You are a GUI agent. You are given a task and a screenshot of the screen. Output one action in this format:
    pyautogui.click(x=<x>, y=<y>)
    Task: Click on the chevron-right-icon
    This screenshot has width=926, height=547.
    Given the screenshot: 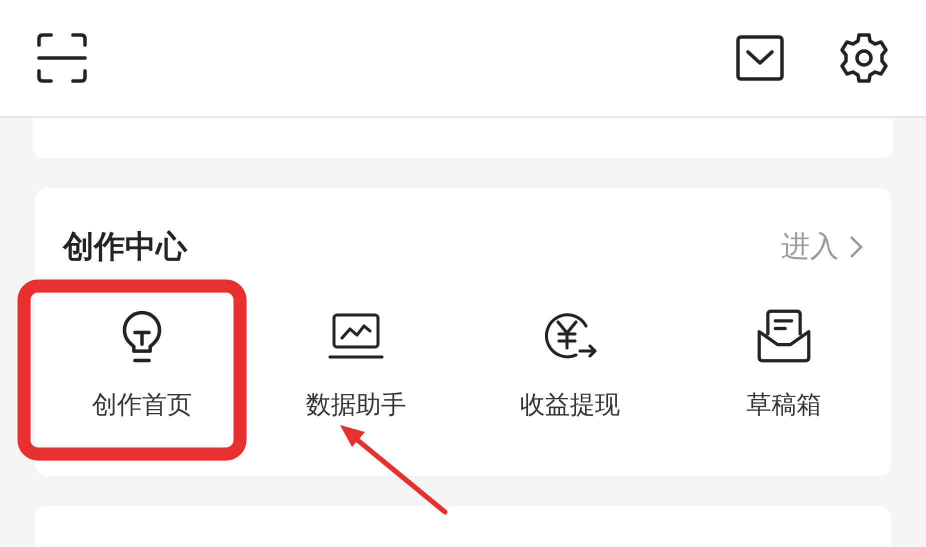 What is the action you would take?
    pyautogui.click(x=856, y=247)
    